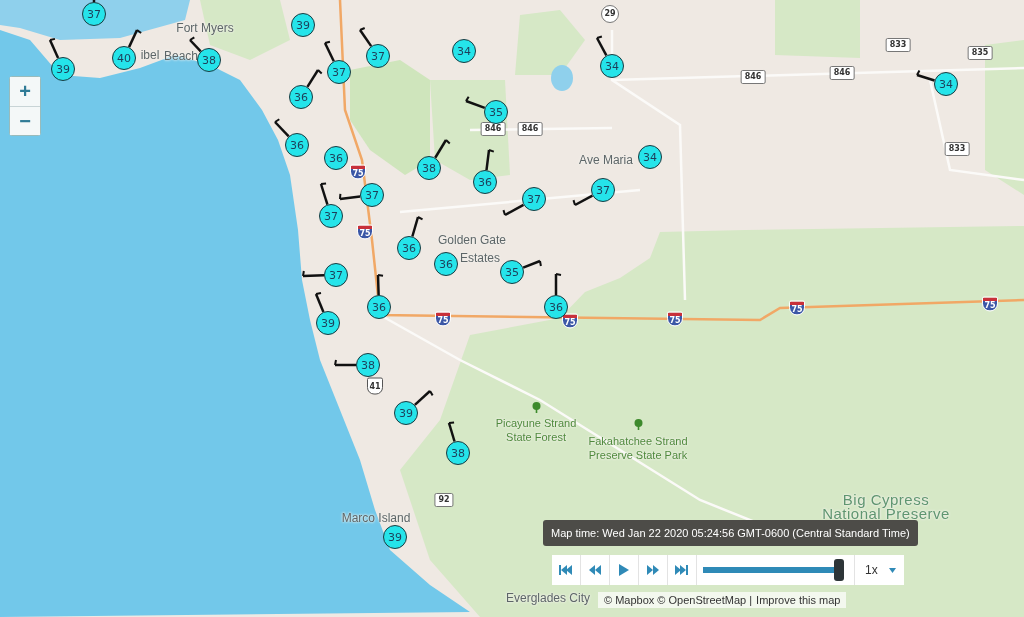 The height and width of the screenshot is (617, 1024). I want to click on slider-thumb, so click(839, 570).